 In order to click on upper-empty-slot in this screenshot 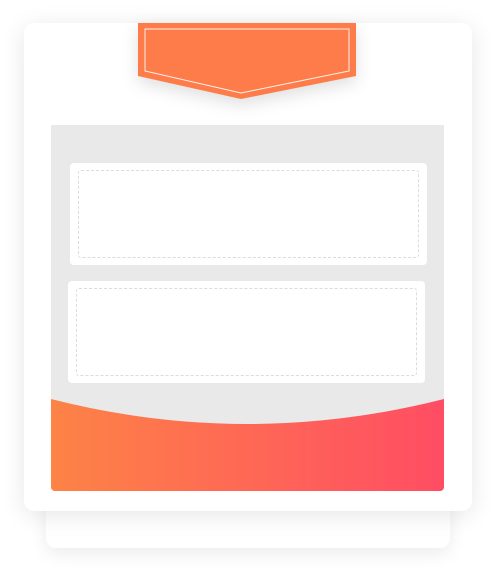, I will do `click(248, 214)`.